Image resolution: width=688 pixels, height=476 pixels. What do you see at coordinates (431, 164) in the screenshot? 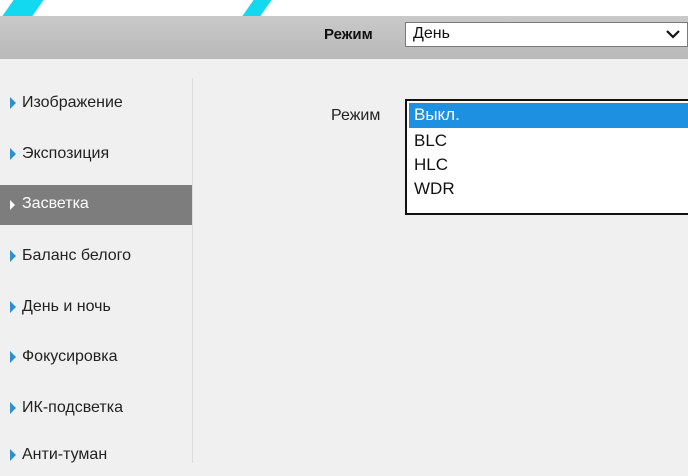
I see `option-label: HLC` at bounding box center [431, 164].